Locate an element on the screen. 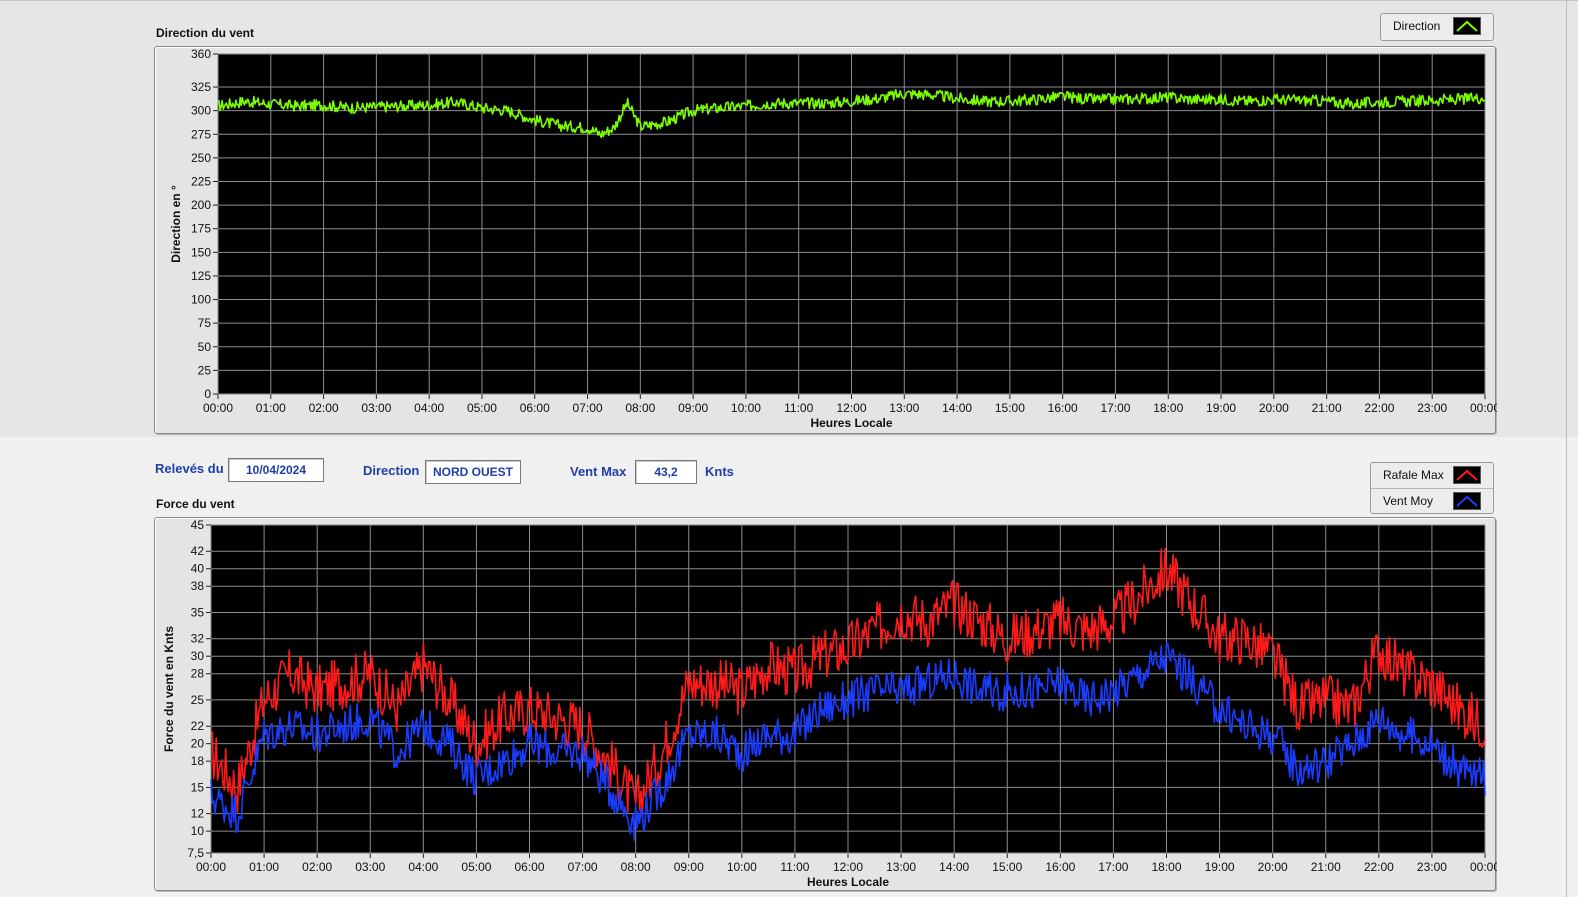 The image size is (1578, 897). direction-y-tick-label: 175 is located at coordinates (201, 229).